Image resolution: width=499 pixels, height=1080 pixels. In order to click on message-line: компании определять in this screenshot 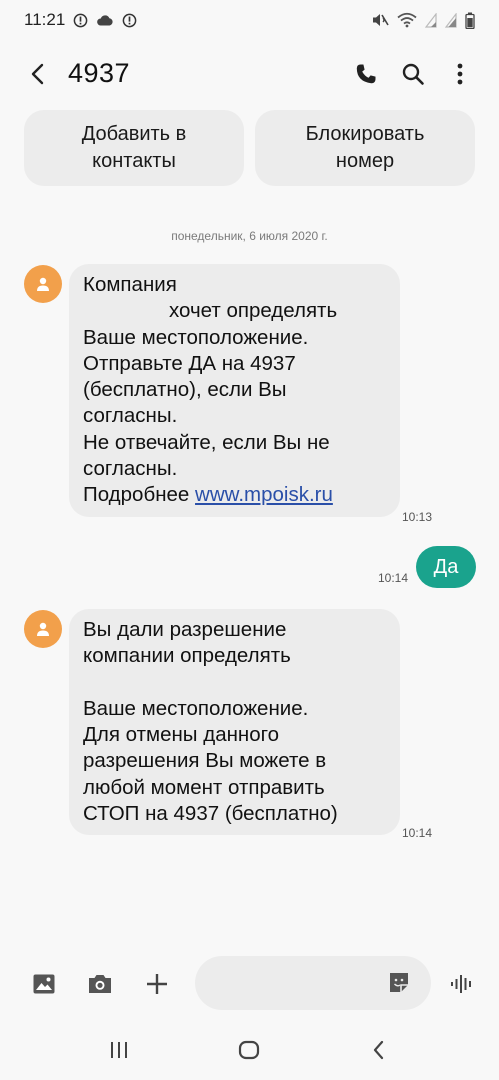, I will do `click(187, 656)`.